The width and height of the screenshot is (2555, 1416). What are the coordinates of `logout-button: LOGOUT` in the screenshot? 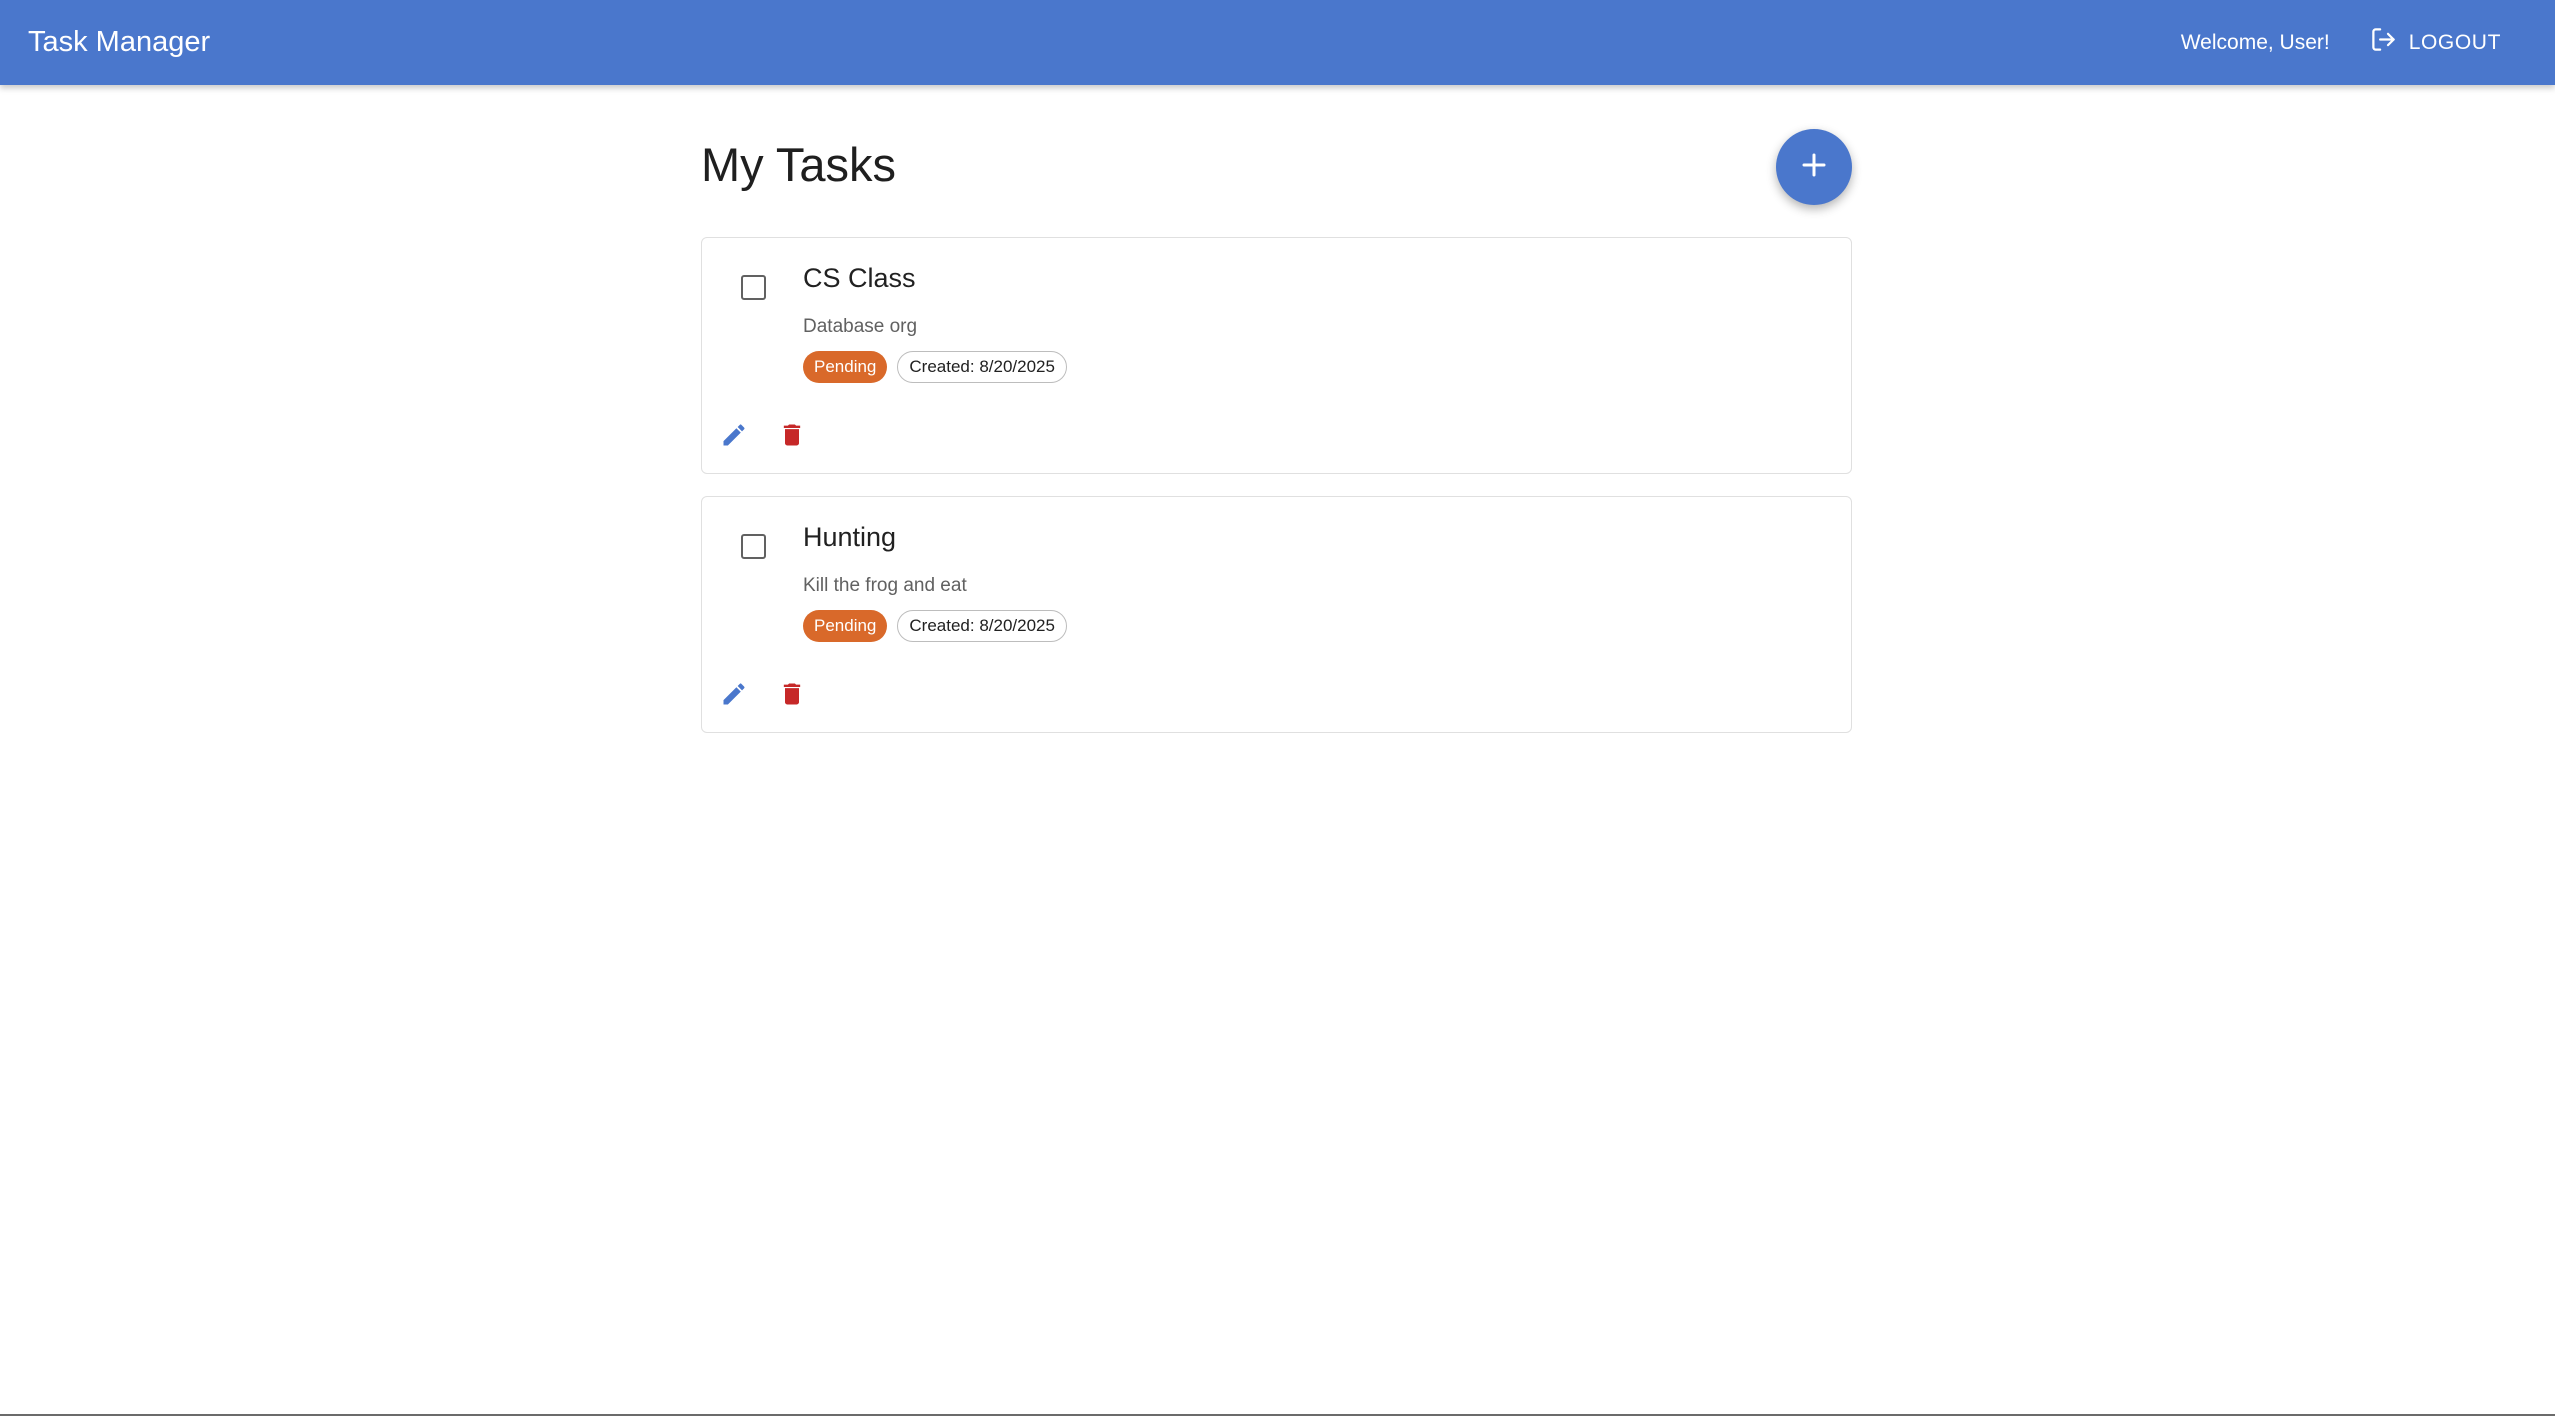 It's located at (2435, 42).